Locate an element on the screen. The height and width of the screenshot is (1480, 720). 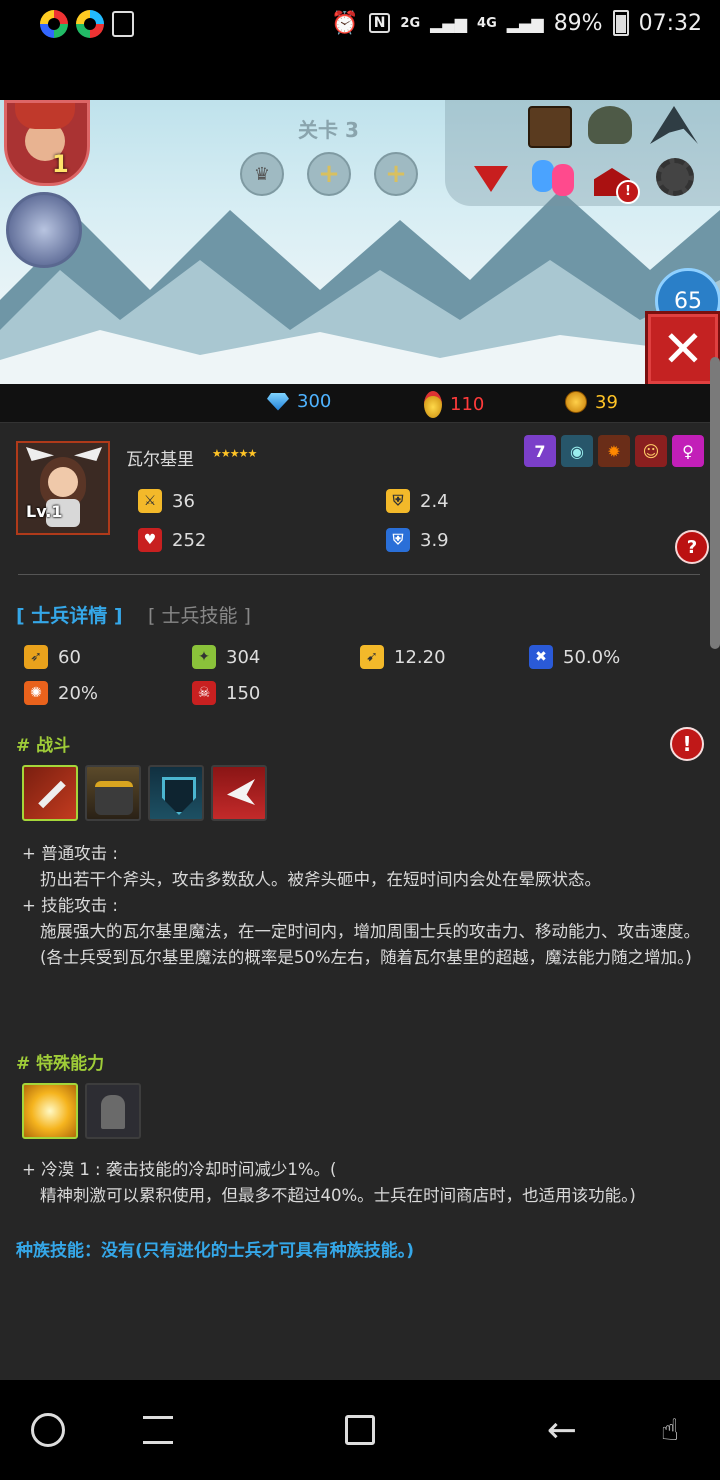
close-button: ✕ is located at coordinates (682, 347).